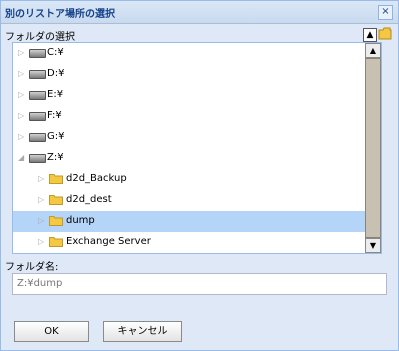  What do you see at coordinates (189, 137) in the screenshot?
I see `tree-item: ▷ G:¥` at bounding box center [189, 137].